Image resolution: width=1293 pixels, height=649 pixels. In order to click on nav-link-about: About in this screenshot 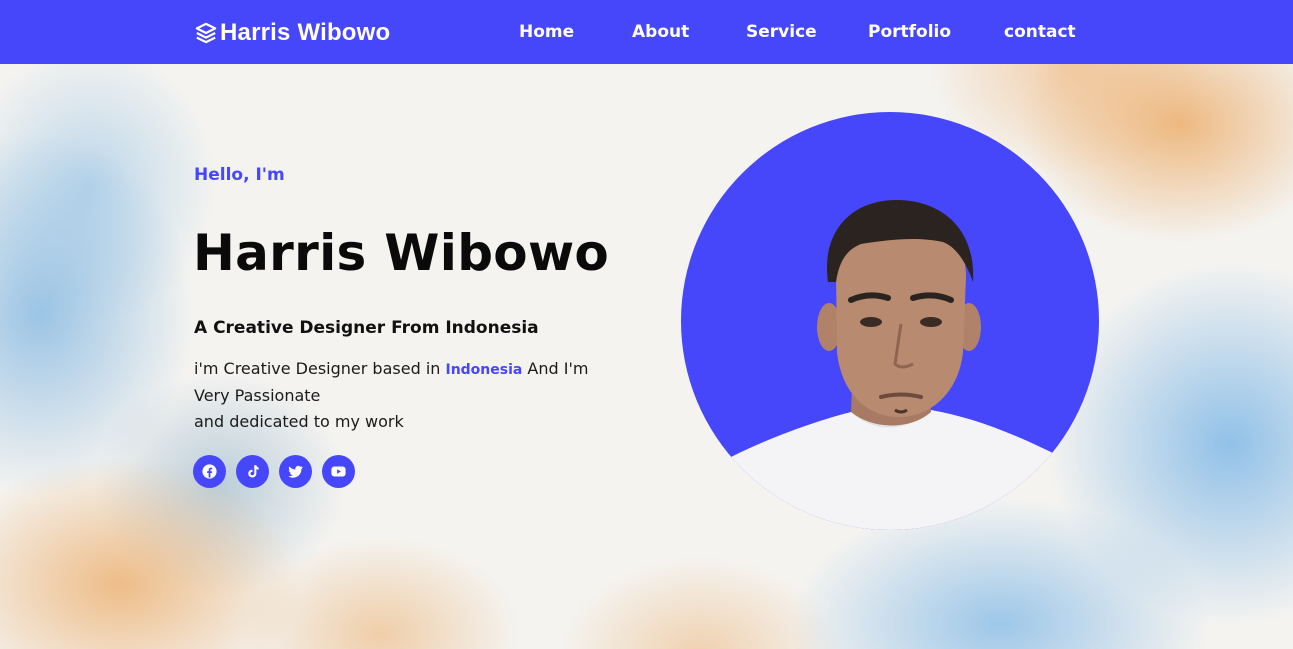, I will do `click(660, 32)`.